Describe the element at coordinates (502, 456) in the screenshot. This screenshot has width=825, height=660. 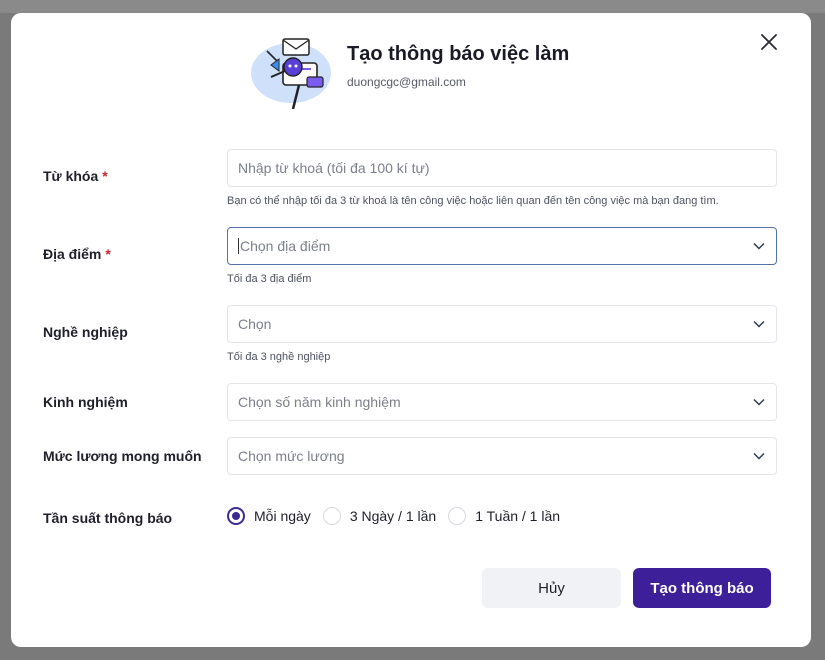
I see `salary-select: Chọn mức lương` at that location.